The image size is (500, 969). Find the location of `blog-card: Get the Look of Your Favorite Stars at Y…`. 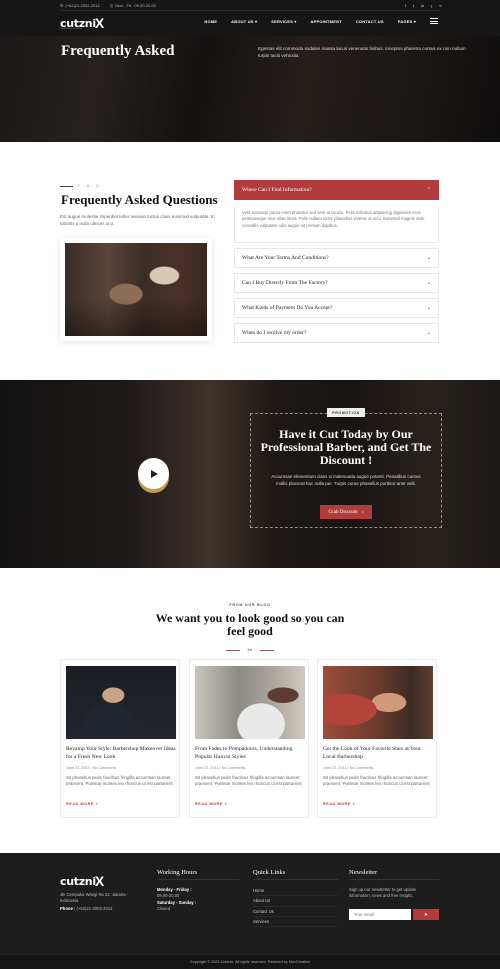

blog-card: Get the Look of Your Favorite Stars at Y… is located at coordinates (377, 738).